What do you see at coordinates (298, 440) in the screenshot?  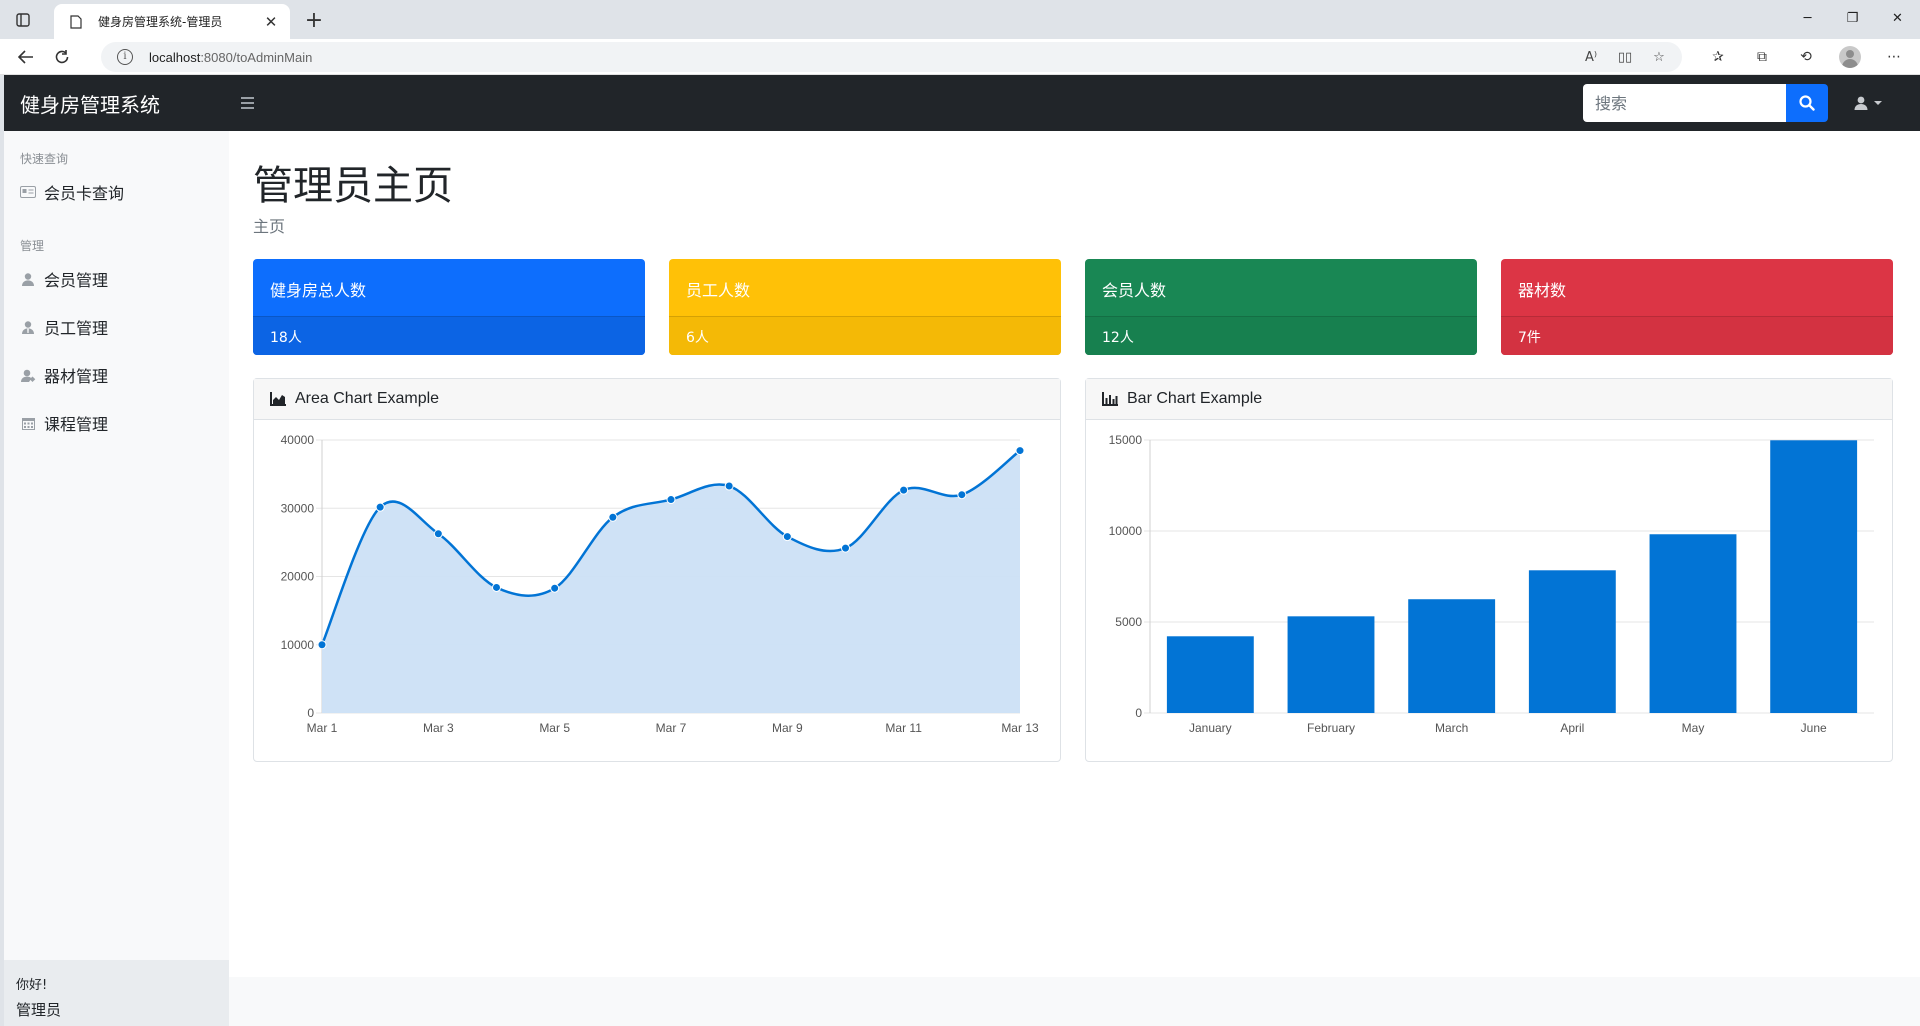 I see `y-tick-label: 40000` at bounding box center [298, 440].